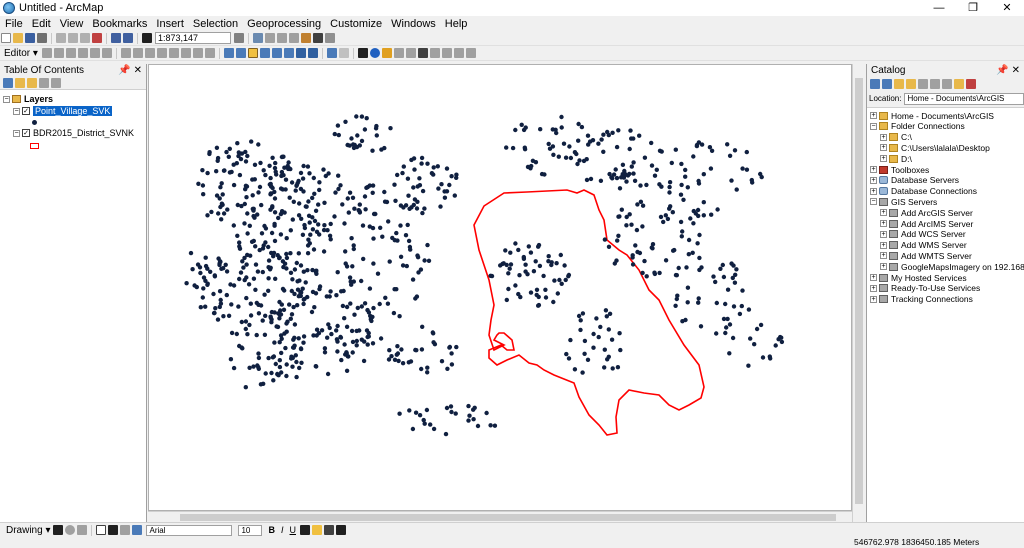 Image resolution: width=1024 pixels, height=548 pixels. Describe the element at coordinates (300, 53) in the screenshot. I see `go-back-icon` at that location.